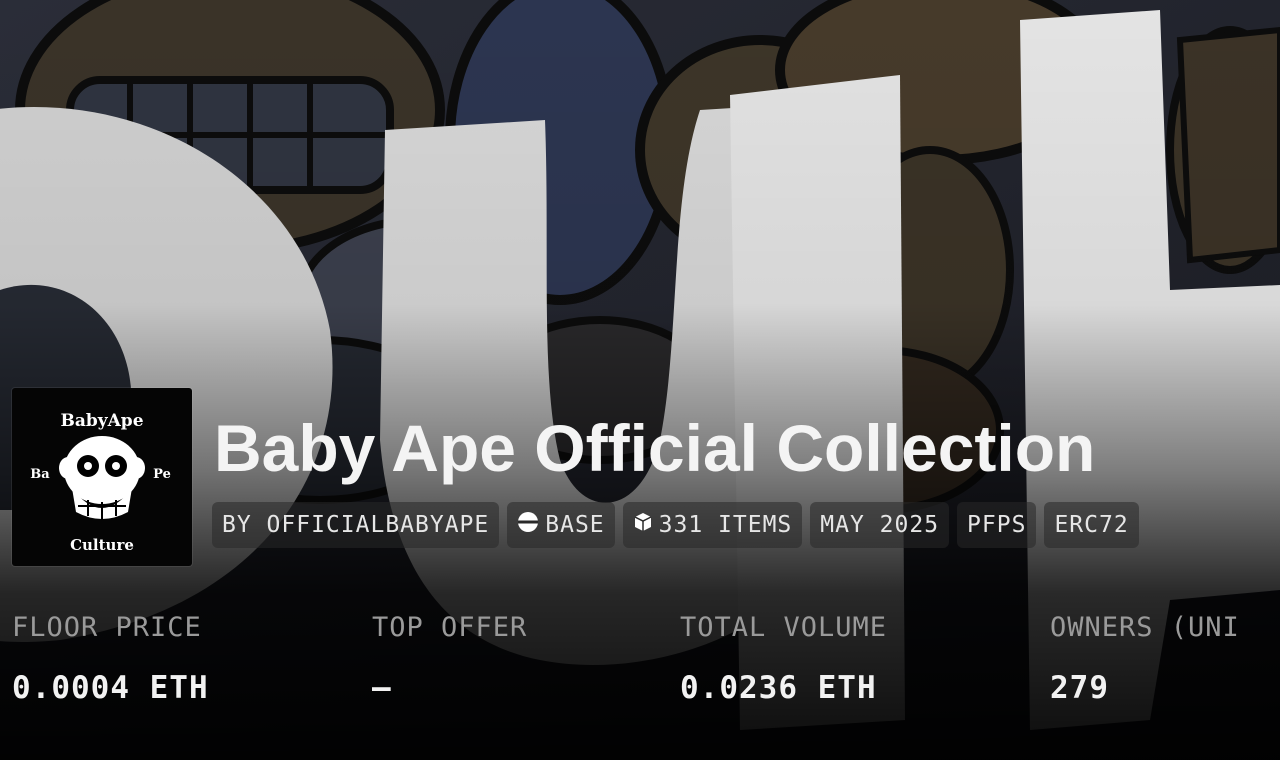 This screenshot has width=1280, height=760. I want to click on category-chip-label: PFPS, so click(997, 525).